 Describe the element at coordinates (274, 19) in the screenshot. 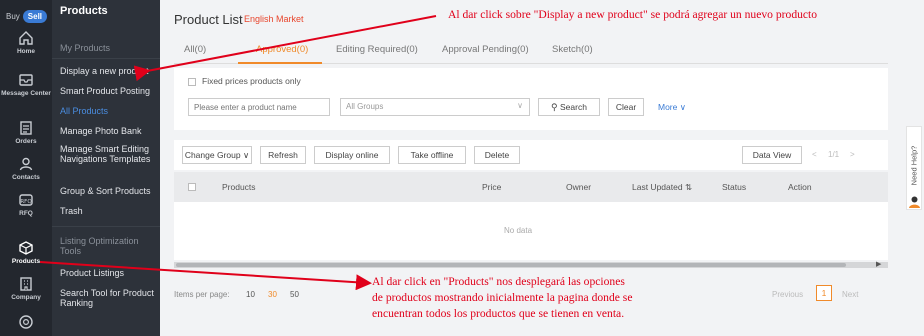

I see `market-selector: English Market` at that location.